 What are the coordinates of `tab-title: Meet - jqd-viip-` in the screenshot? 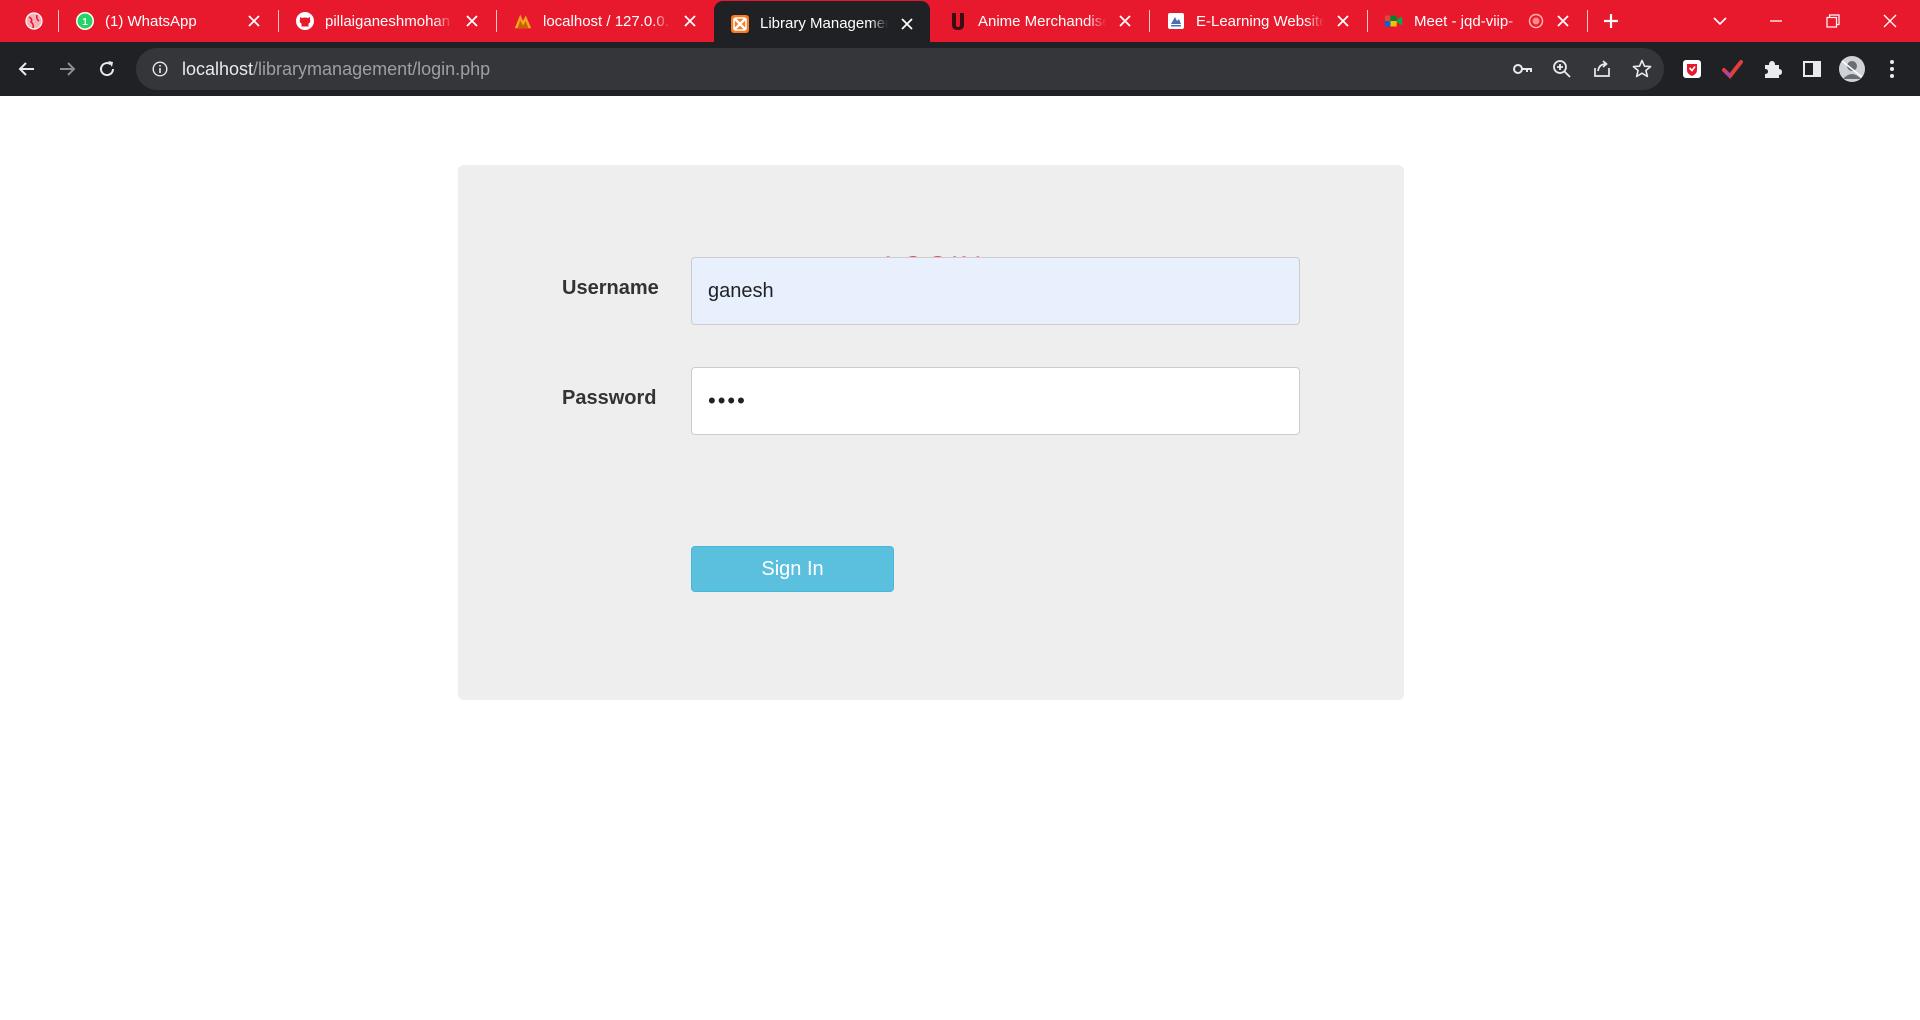 It's located at (1469, 21).